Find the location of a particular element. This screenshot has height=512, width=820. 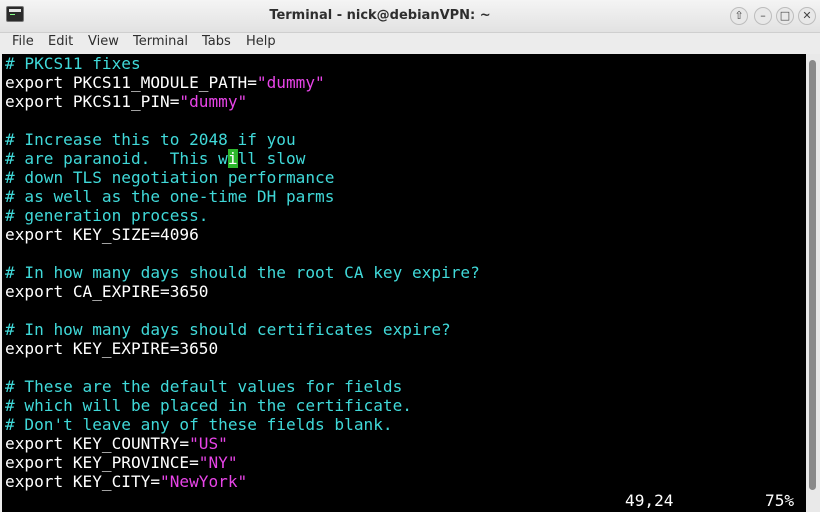

terminal-line: export PKCS11_PIN="dummy" is located at coordinates (126, 101).